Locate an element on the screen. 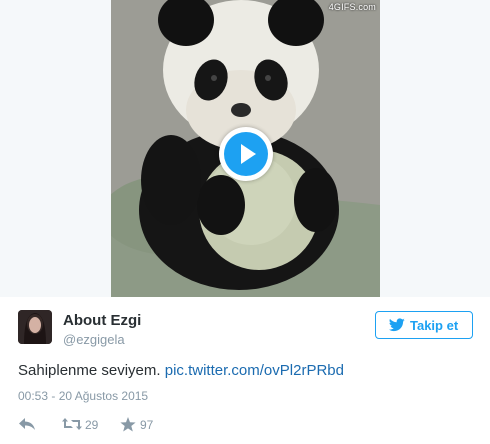 The image size is (490, 444). tweet-timestamp: 00:53 - 20 Ağustos 2015 is located at coordinates (83, 396).